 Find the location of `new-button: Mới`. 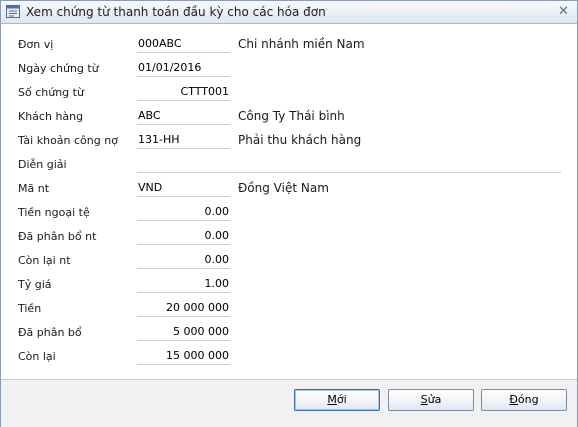

new-button: Mới is located at coordinates (337, 400).